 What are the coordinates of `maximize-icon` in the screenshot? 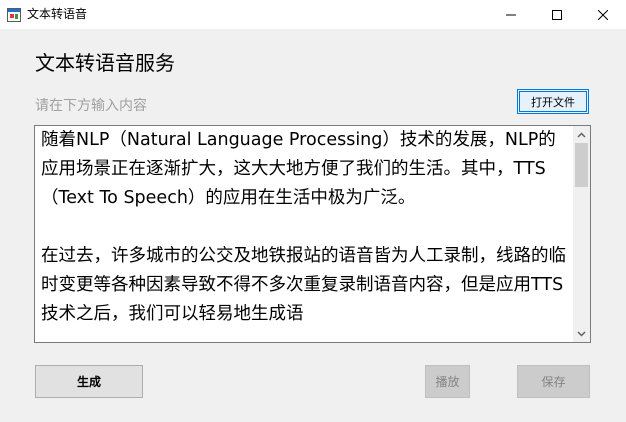 It's located at (557, 14).